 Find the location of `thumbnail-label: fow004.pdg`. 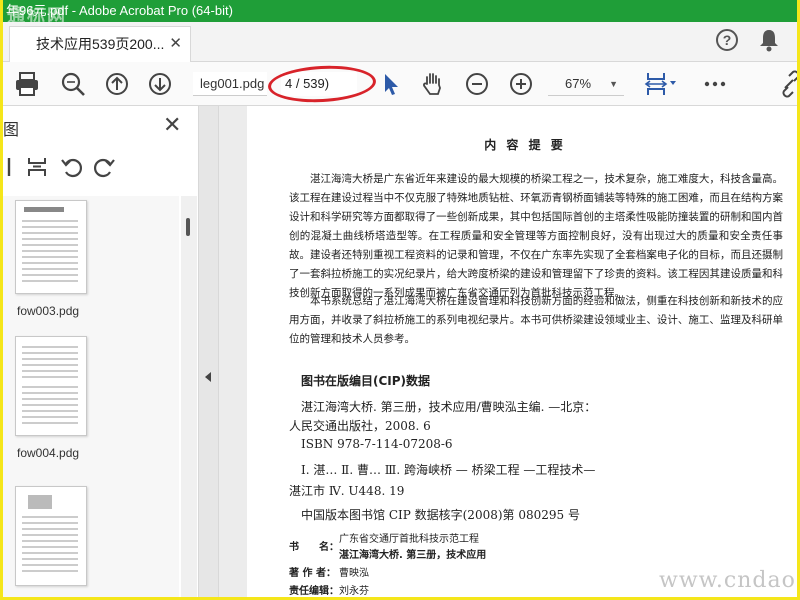

thumbnail-label: fow004.pdg is located at coordinates (48, 453).